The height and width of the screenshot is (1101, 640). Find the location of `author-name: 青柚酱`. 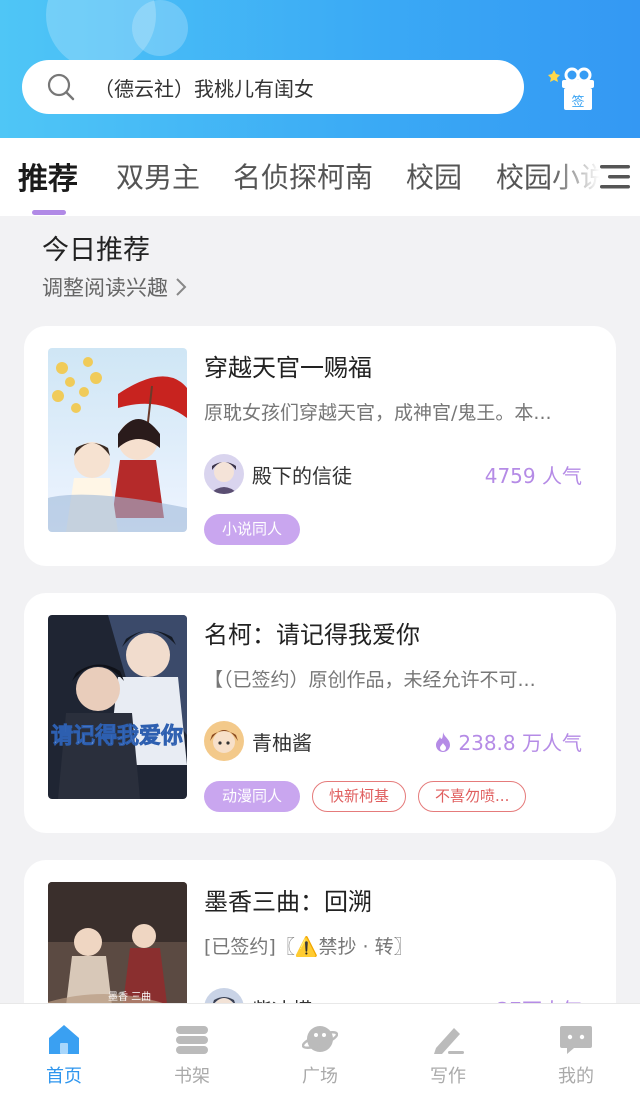

author-name: 青柚酱 is located at coordinates (282, 741).